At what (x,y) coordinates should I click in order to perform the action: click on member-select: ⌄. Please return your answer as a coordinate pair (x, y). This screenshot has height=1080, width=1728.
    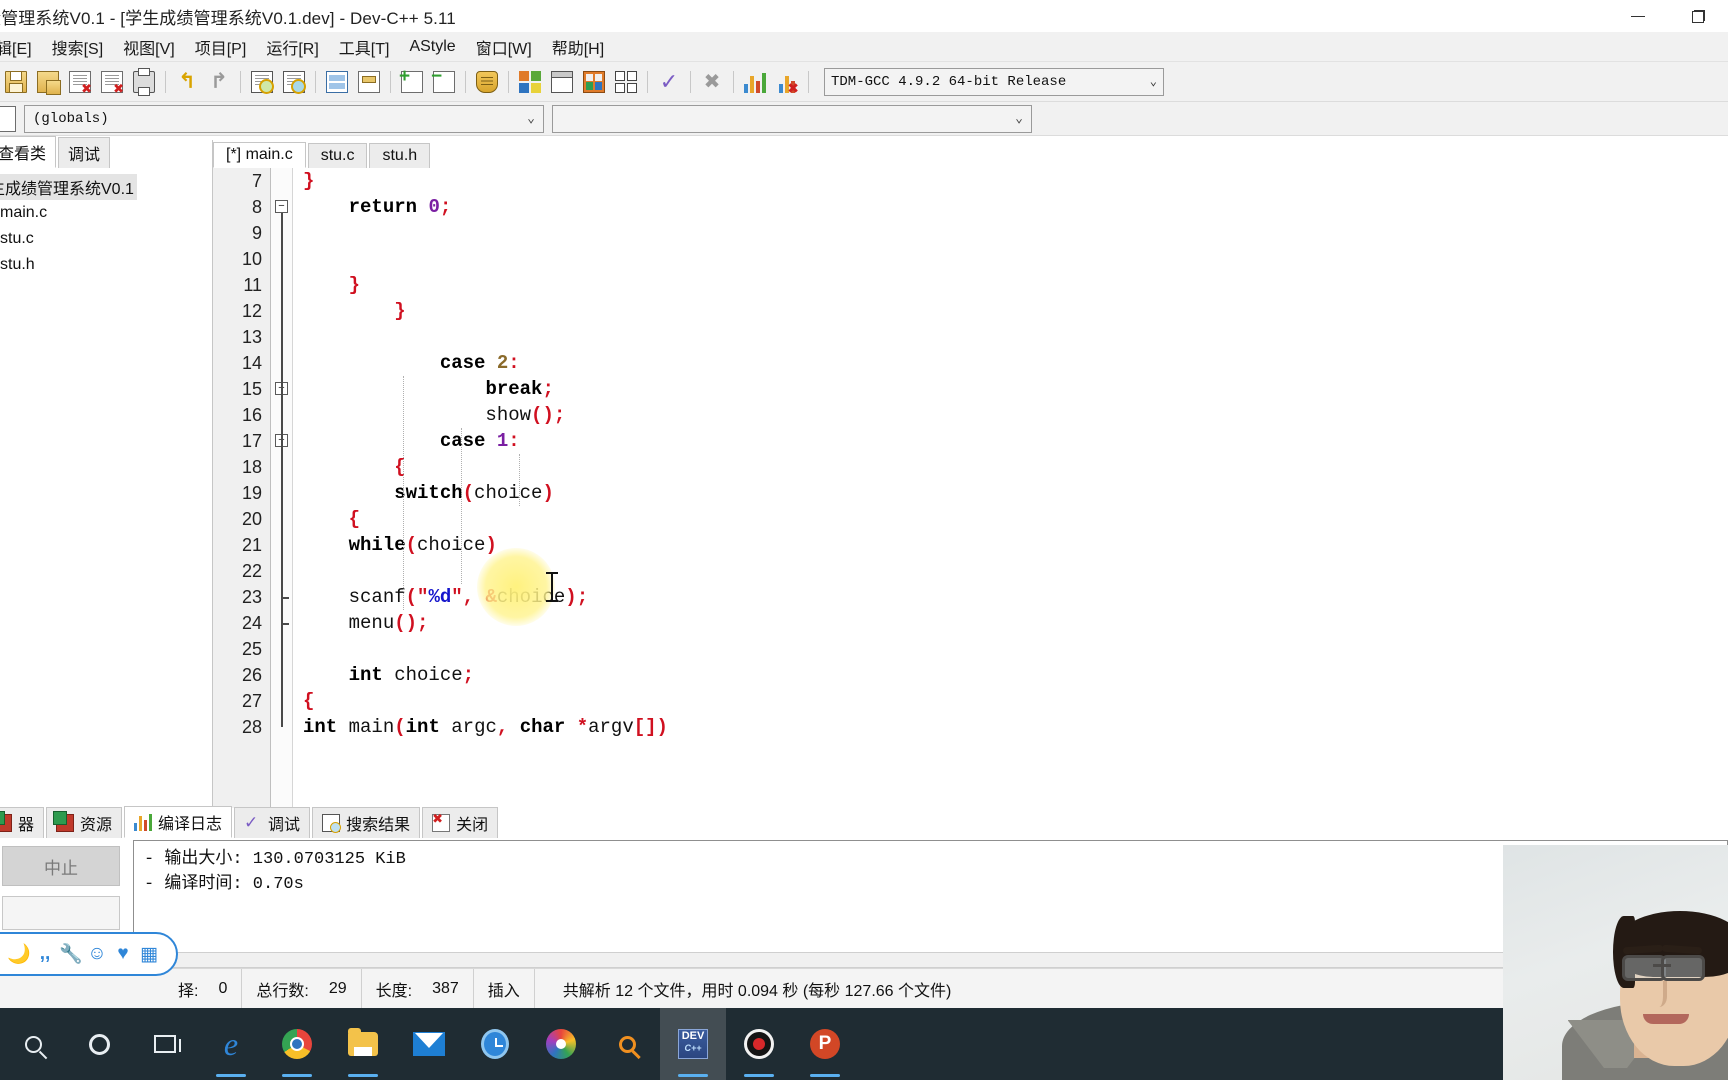
    Looking at the image, I should click on (792, 118).